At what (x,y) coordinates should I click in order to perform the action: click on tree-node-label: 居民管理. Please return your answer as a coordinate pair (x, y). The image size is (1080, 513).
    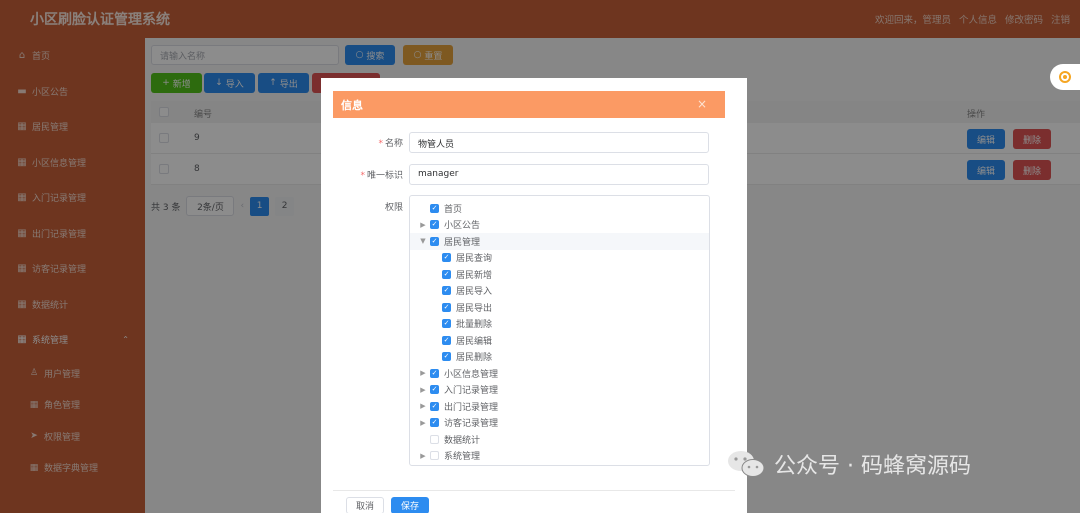
    Looking at the image, I should click on (462, 242).